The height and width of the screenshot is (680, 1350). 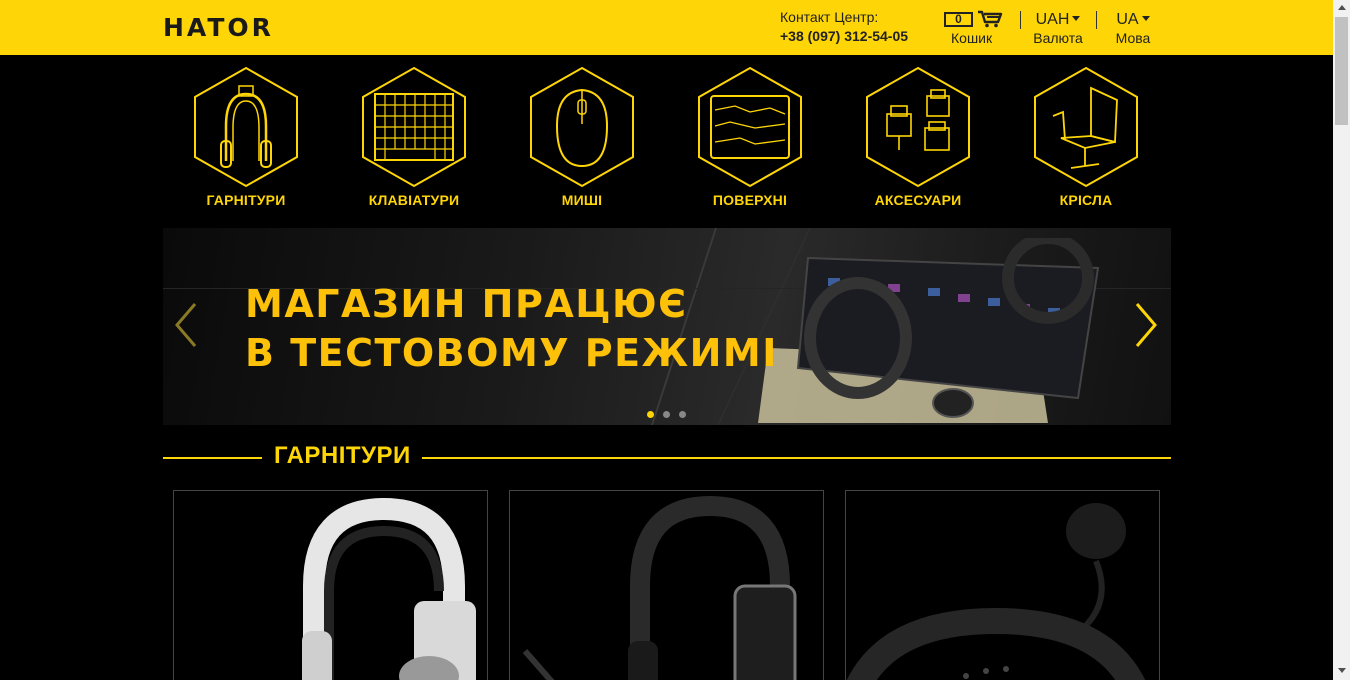 I want to click on language-dropdown: UA Мова, so click(x=1133, y=28).